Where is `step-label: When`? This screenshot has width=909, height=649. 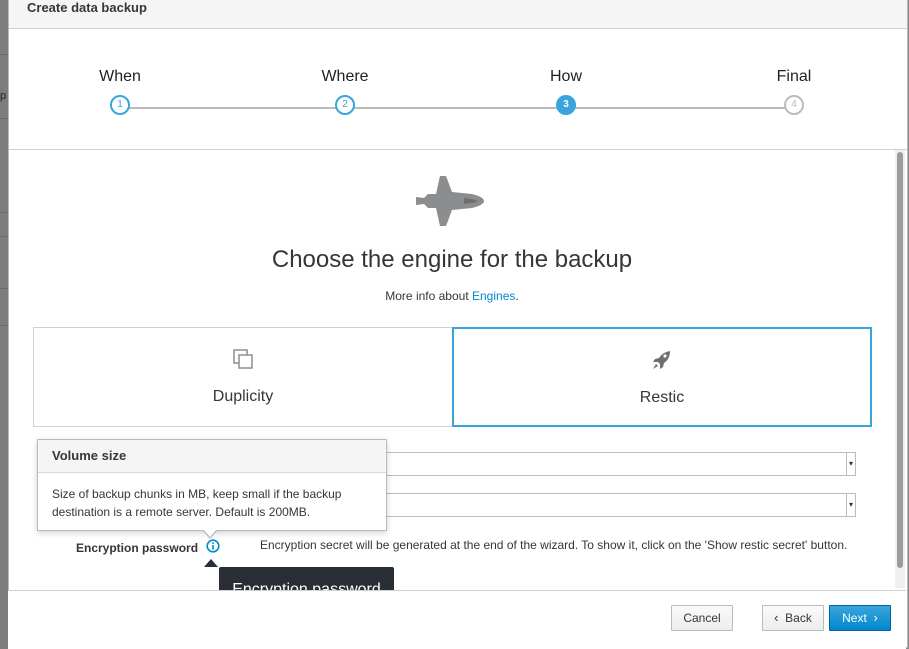 step-label: When is located at coordinates (120, 76).